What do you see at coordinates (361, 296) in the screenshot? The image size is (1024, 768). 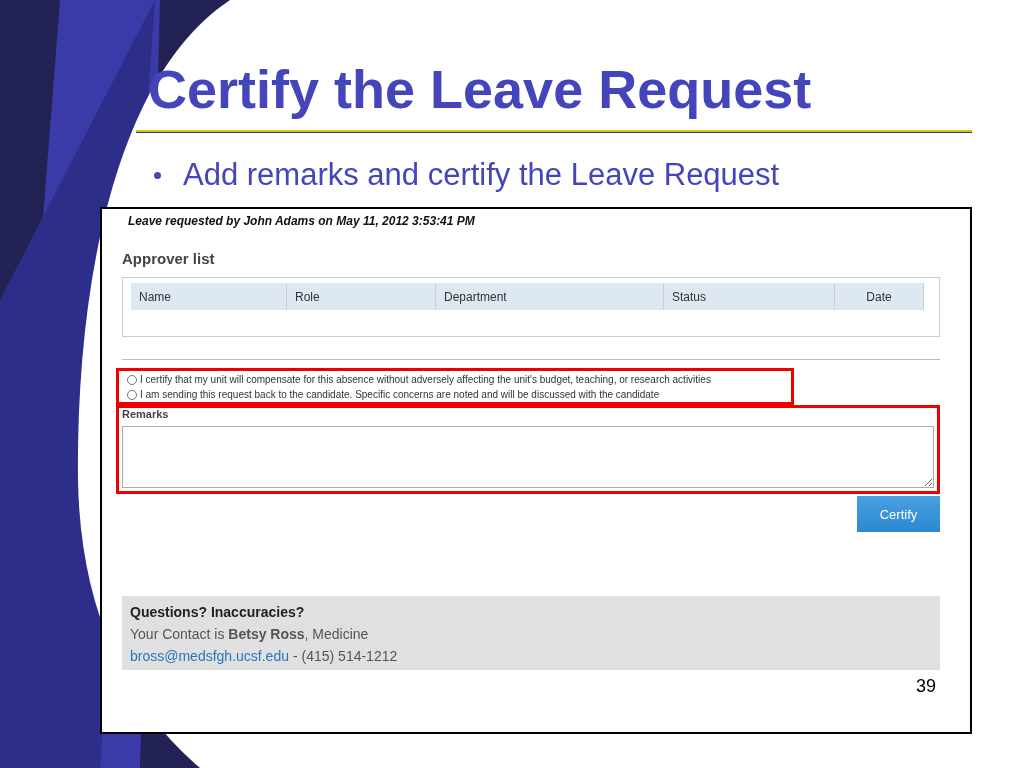 I see `column-header: Role` at bounding box center [361, 296].